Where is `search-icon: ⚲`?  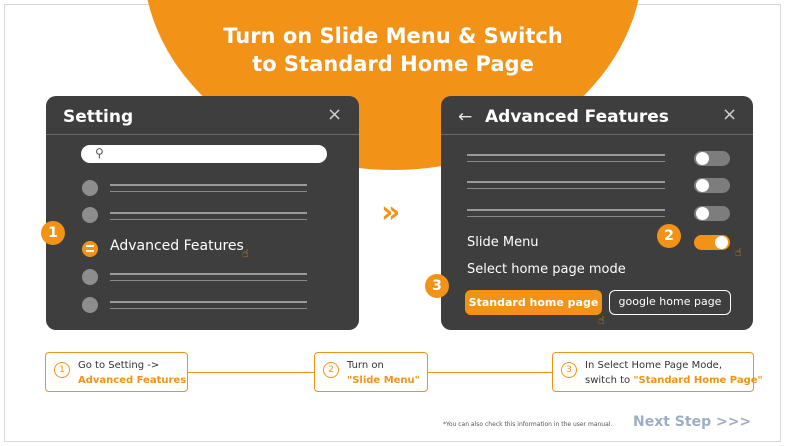
search-icon: ⚲ is located at coordinates (99, 153).